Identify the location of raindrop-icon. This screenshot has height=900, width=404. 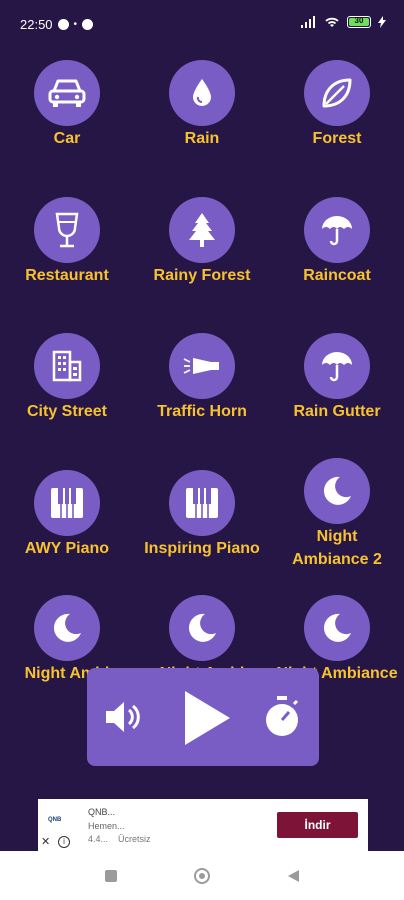
(202, 92).